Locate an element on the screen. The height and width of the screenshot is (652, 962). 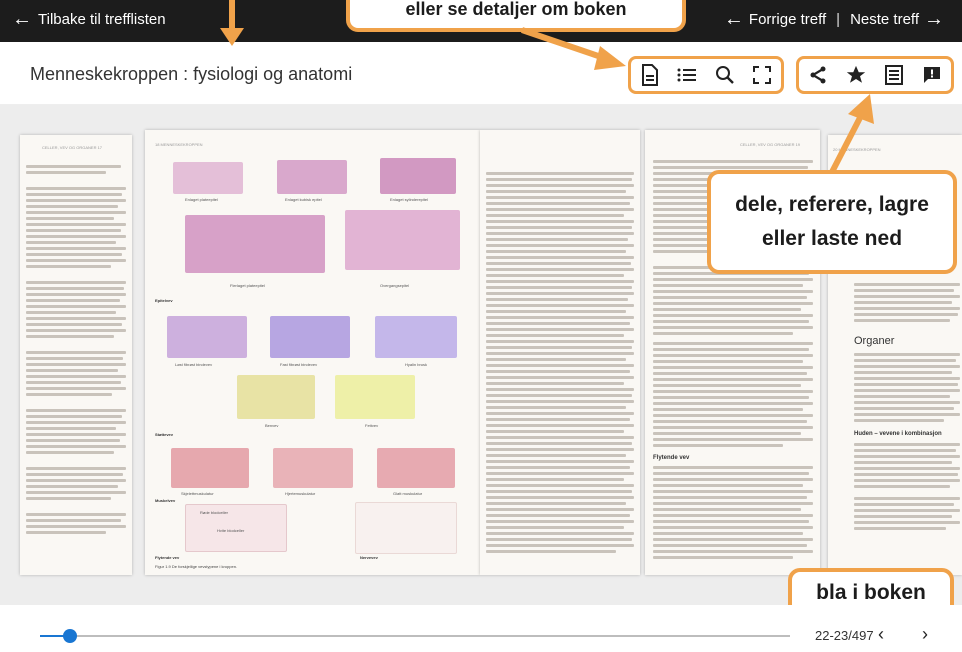
book-page-middle is located at coordinates (560, 352).